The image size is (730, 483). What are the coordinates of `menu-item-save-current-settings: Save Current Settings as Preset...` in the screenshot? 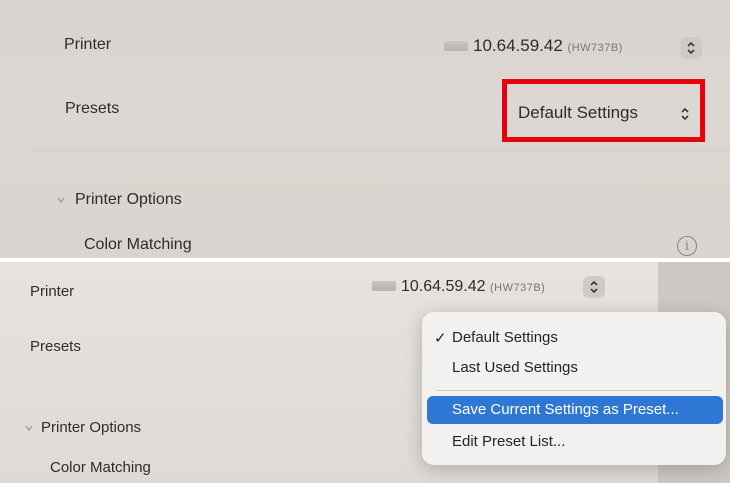 It's located at (565, 409).